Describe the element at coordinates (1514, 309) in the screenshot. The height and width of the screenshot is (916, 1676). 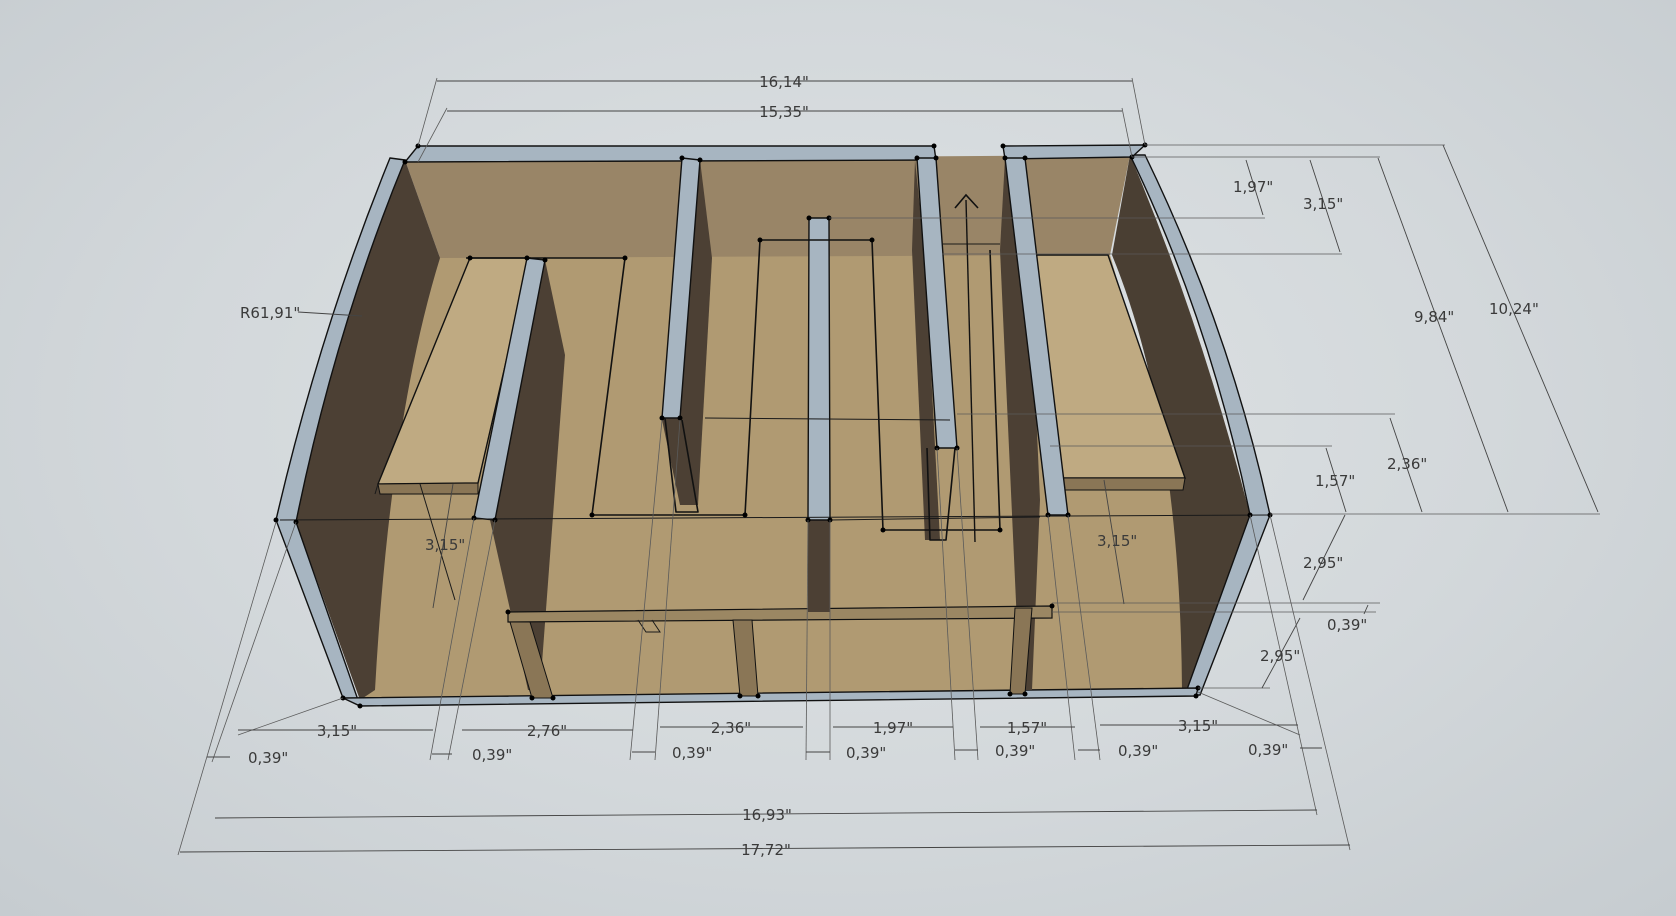
I see `dim-right-depth-outer: 10,24"` at that location.